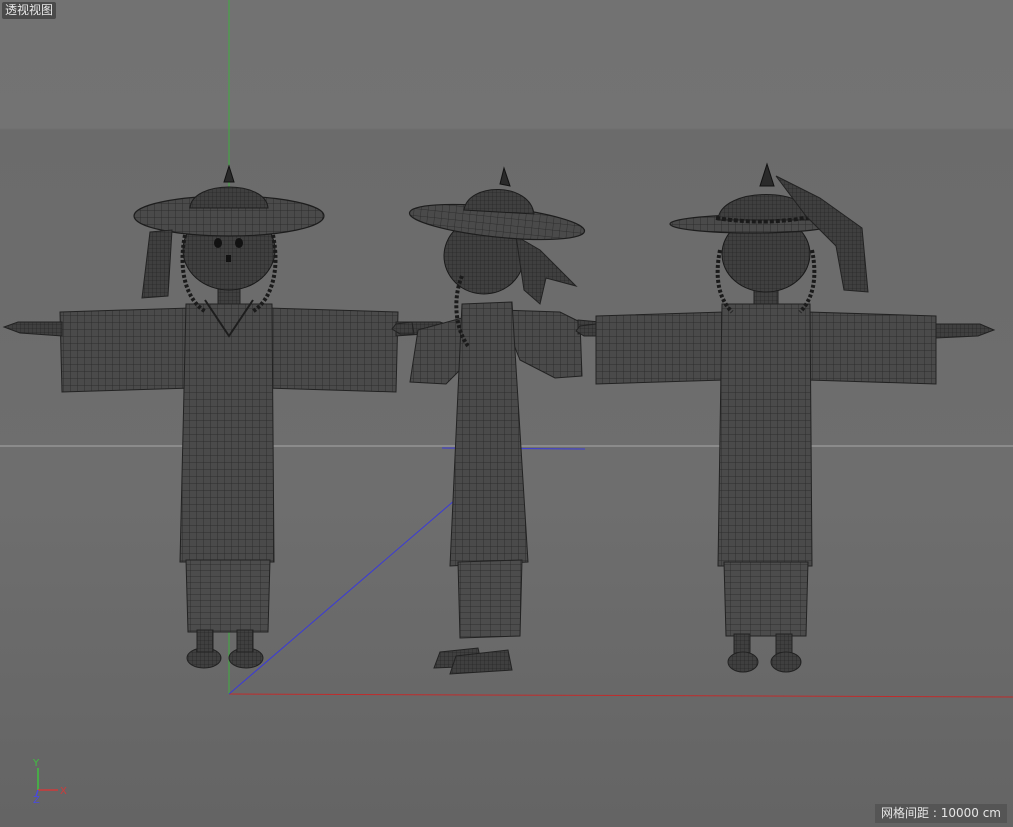  What do you see at coordinates (499, 202) in the screenshot?
I see `side-hat-crown` at bounding box center [499, 202].